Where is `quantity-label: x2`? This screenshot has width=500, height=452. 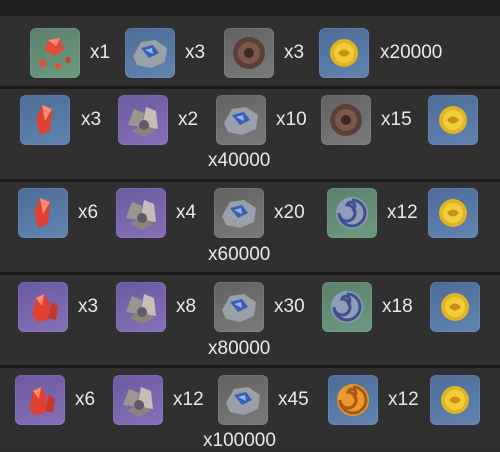 quantity-label: x2 is located at coordinates (188, 119).